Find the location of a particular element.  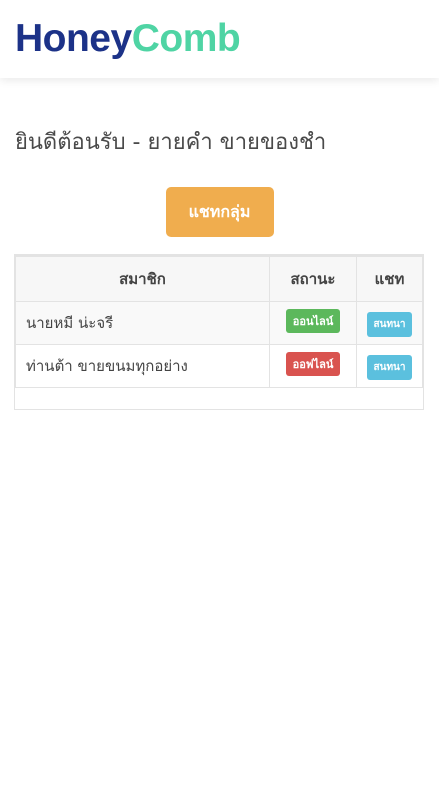

group-chat-button: แชทกลุ่ม is located at coordinates (219, 212).